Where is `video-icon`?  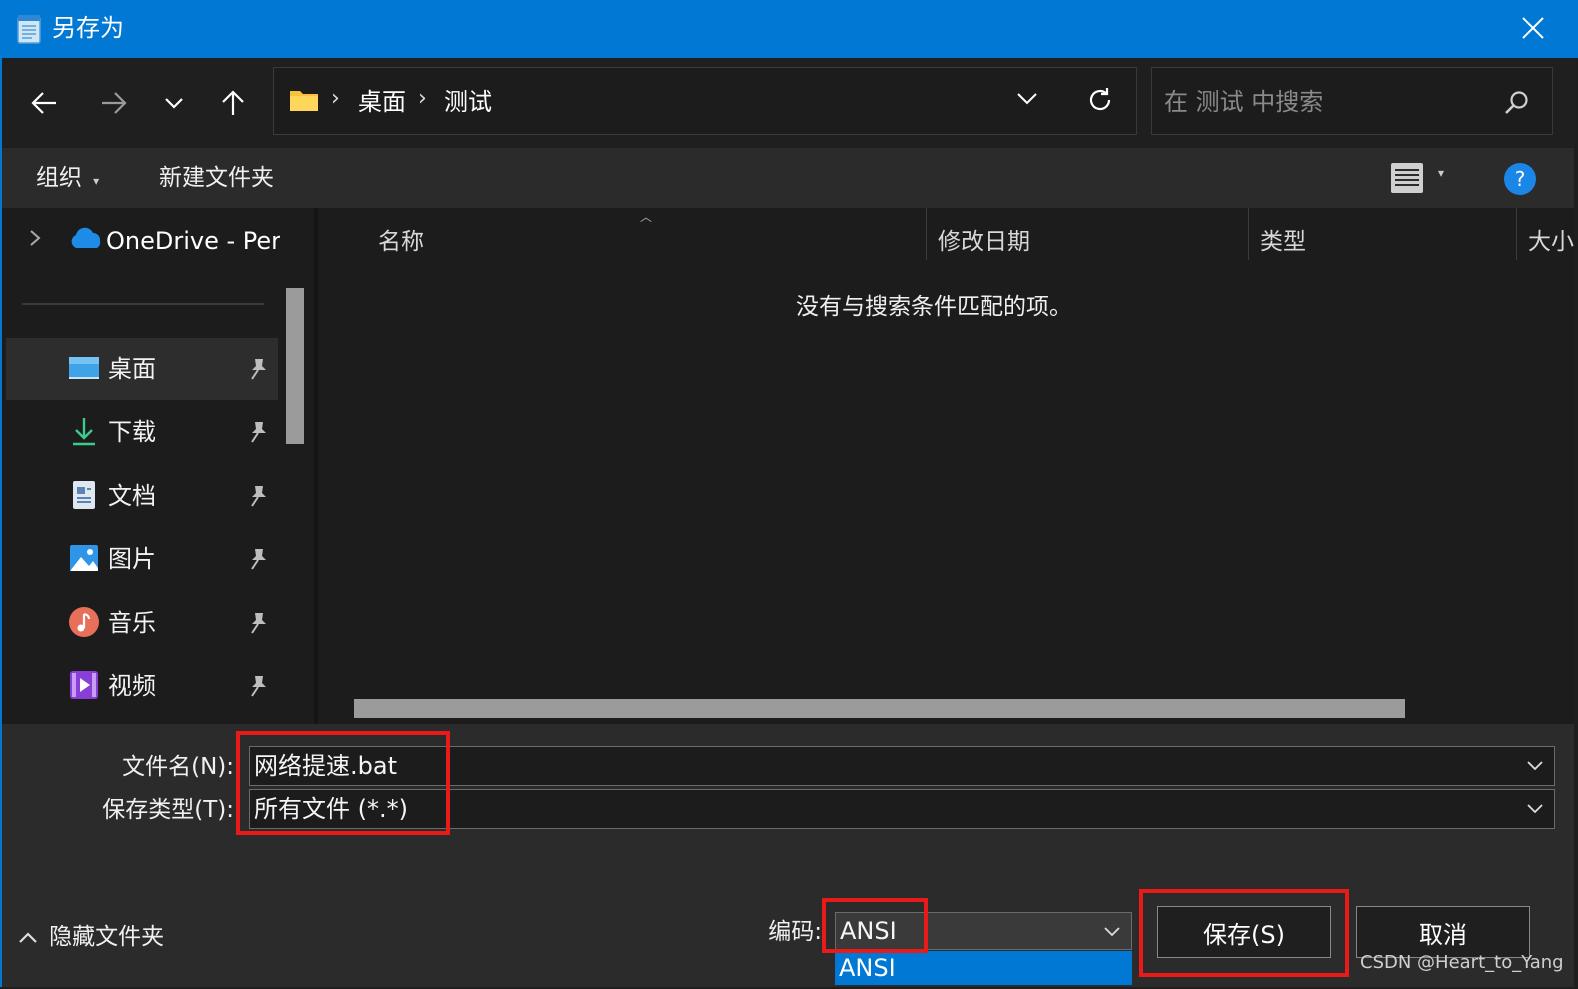 video-icon is located at coordinates (84, 685).